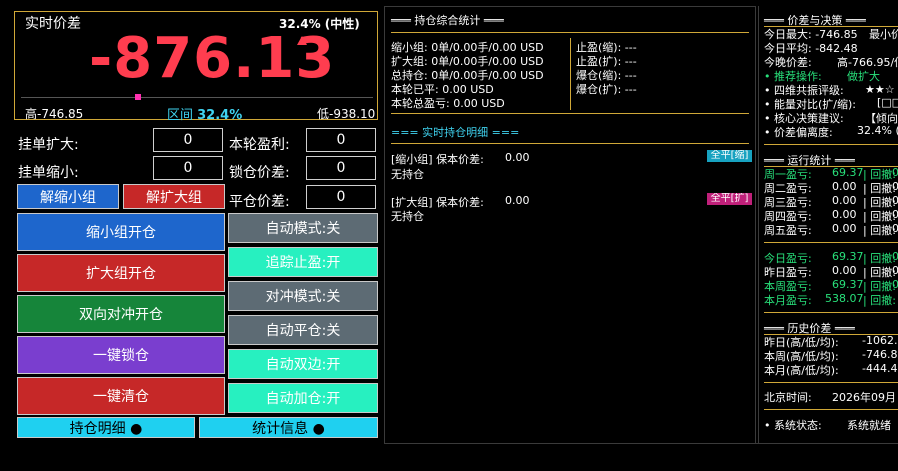 Image resolution: width=898 pixels, height=471 pixels. What do you see at coordinates (729, 156) in the screenshot?
I see `close-small-button: 全平[缩]` at bounding box center [729, 156].